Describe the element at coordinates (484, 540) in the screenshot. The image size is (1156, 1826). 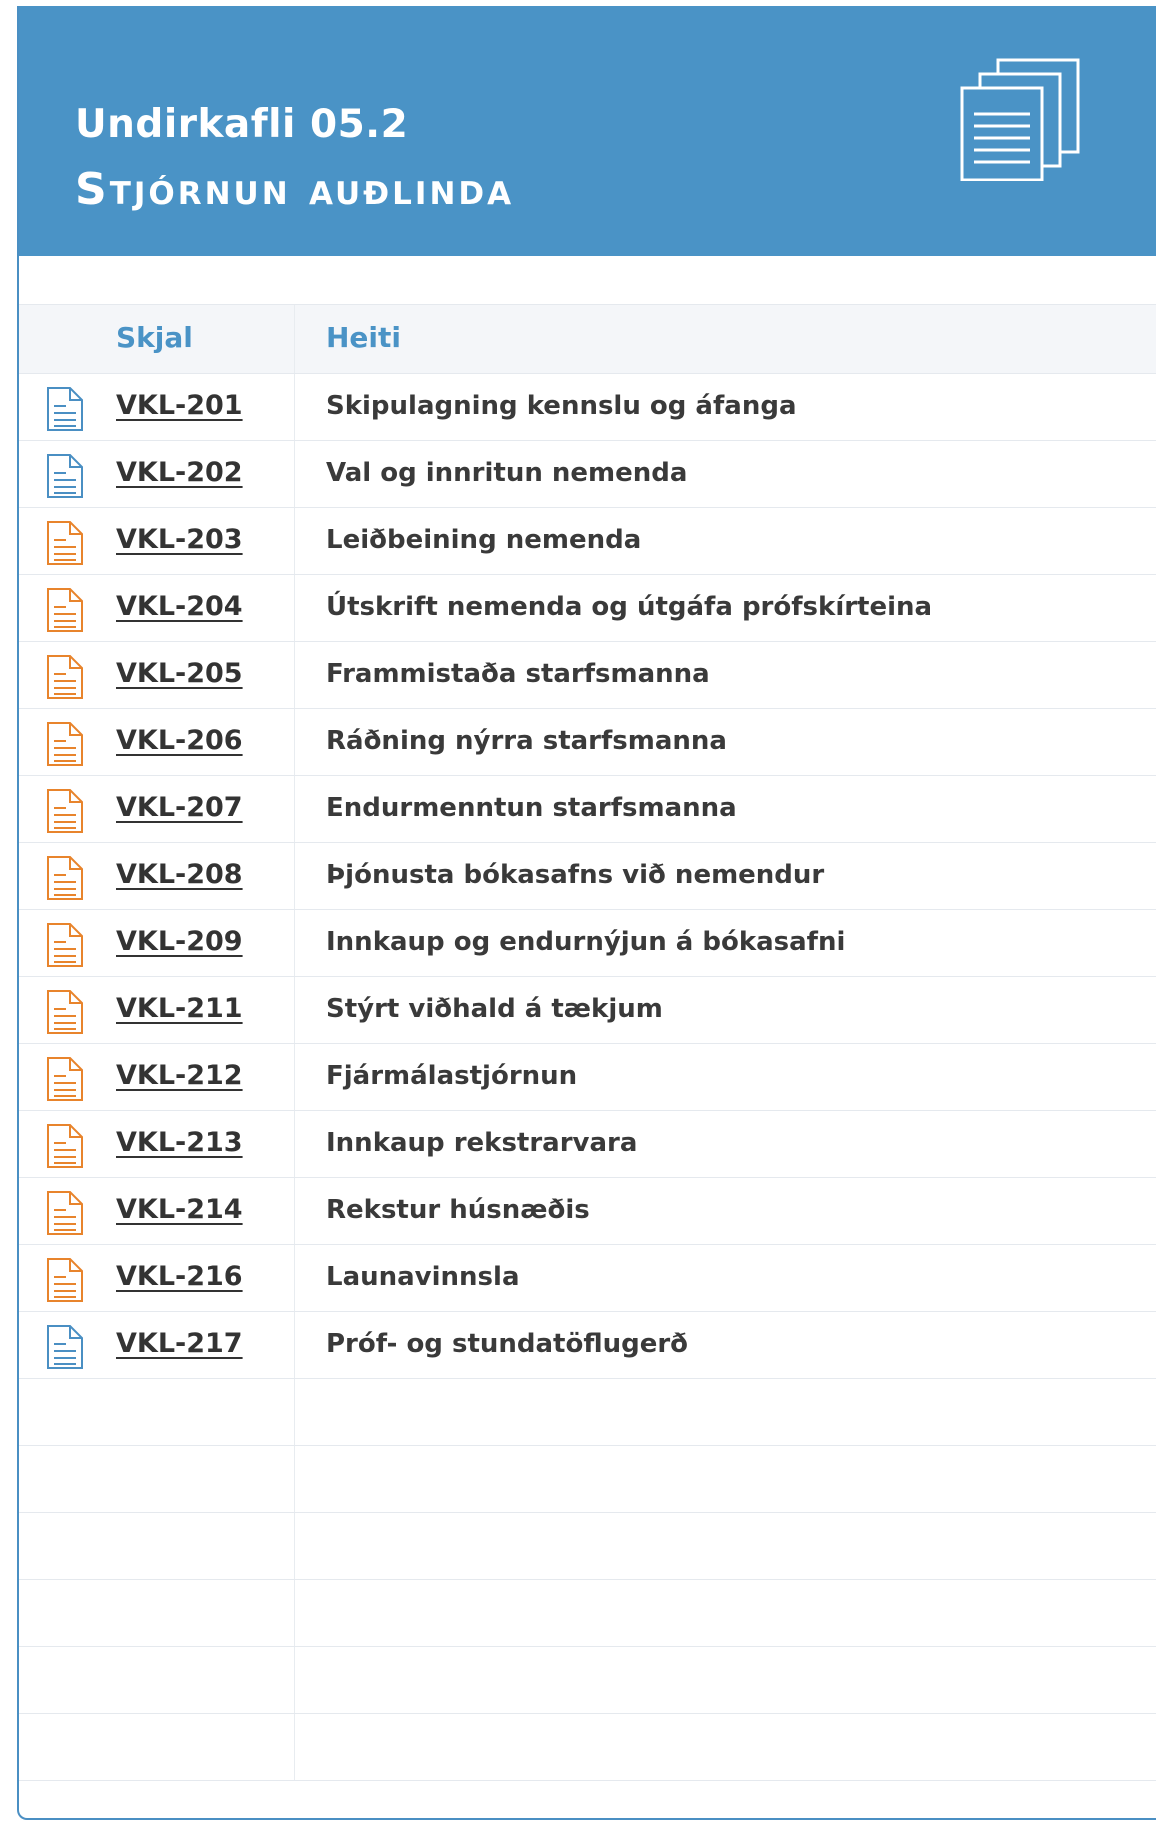
I see `document-title: Leiðbeining nemenda` at that location.